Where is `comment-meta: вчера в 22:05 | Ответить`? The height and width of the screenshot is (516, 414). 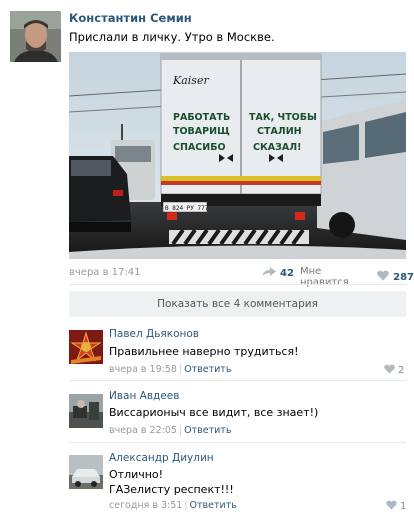 comment-meta: вчера в 22:05 | Ответить is located at coordinates (170, 430).